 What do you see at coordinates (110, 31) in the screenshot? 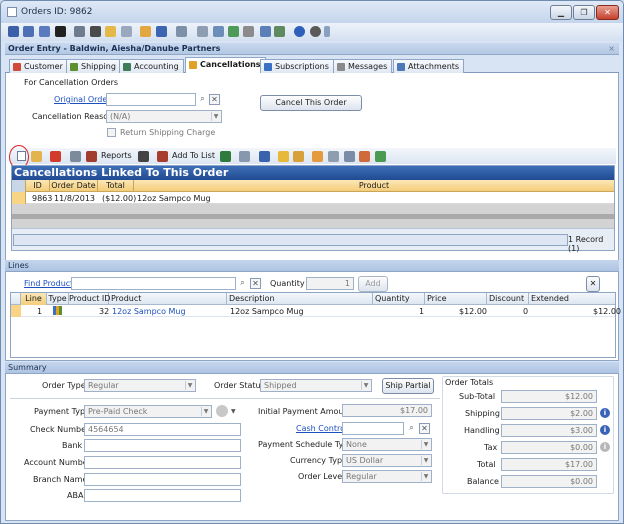
I see `folder-icon` at bounding box center [110, 31].